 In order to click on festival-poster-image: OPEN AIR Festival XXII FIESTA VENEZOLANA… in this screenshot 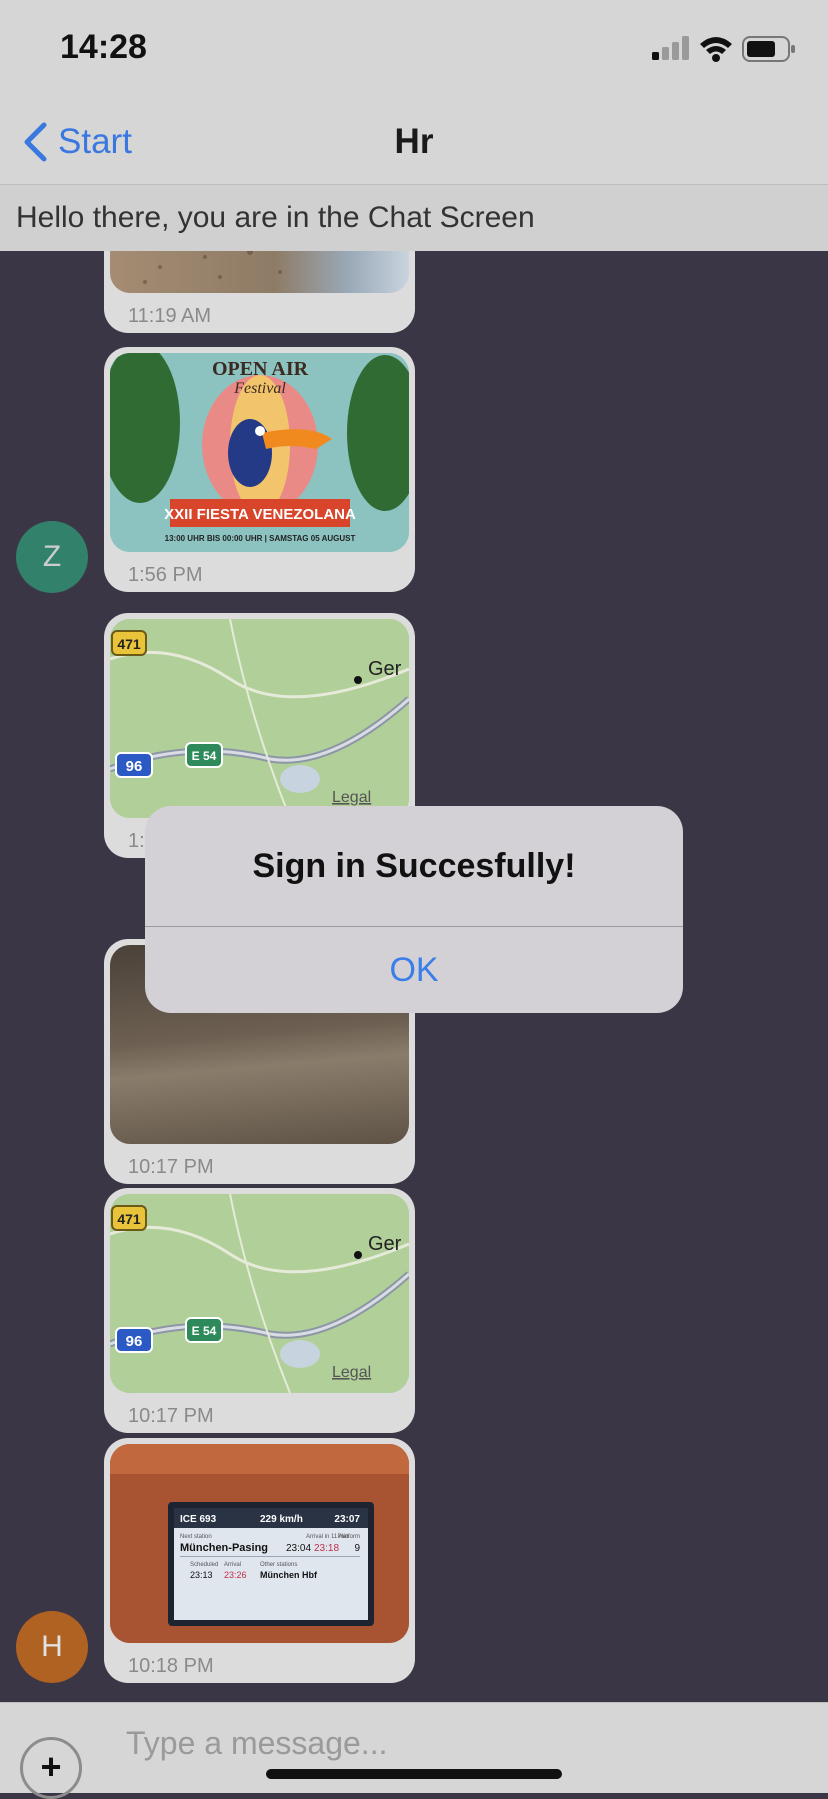, I will do `click(259, 452)`.